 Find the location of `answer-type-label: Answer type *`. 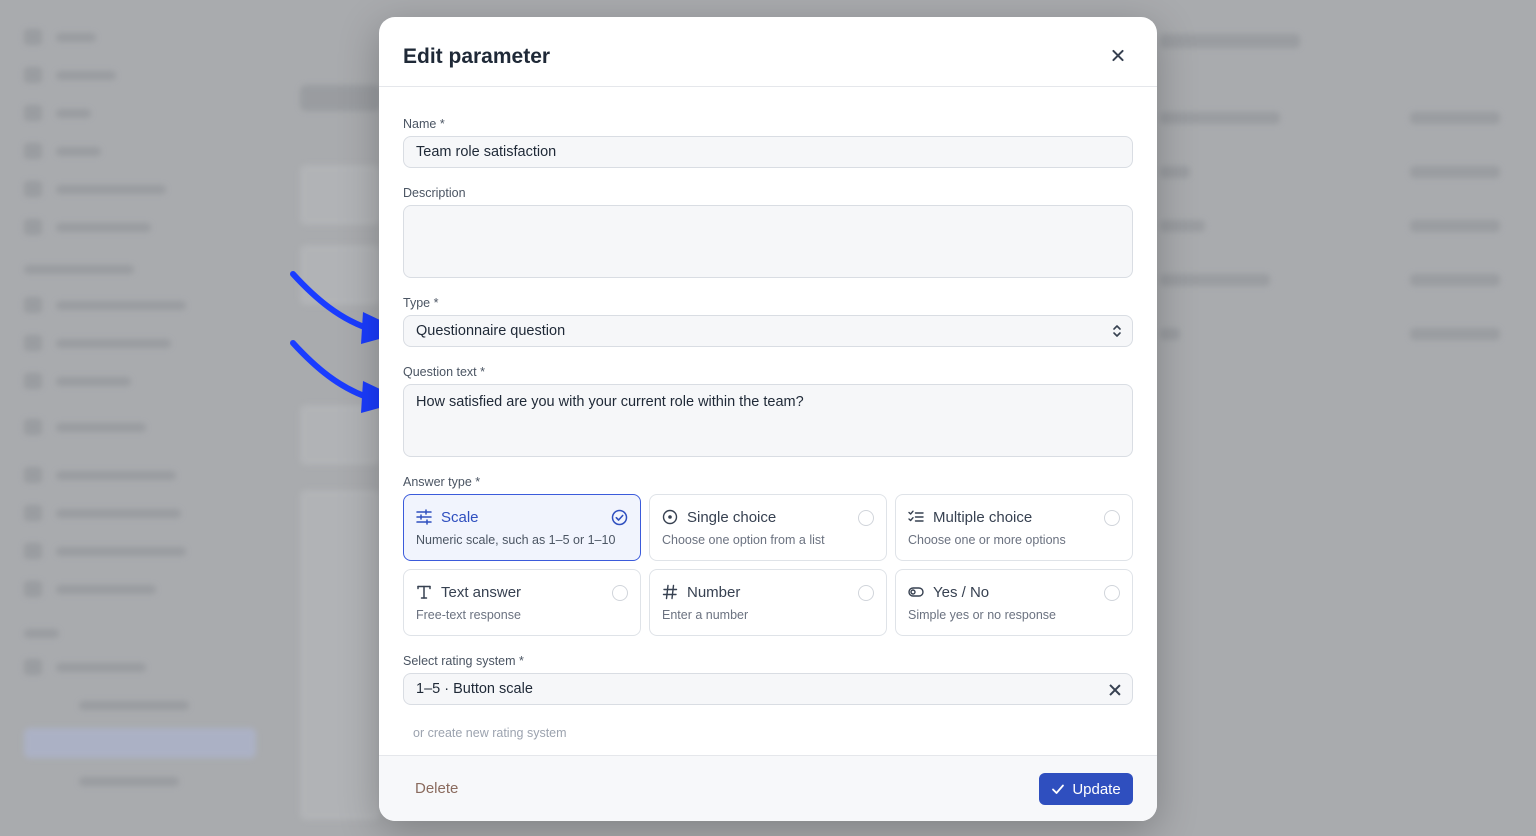

answer-type-label: Answer type * is located at coordinates (442, 482).